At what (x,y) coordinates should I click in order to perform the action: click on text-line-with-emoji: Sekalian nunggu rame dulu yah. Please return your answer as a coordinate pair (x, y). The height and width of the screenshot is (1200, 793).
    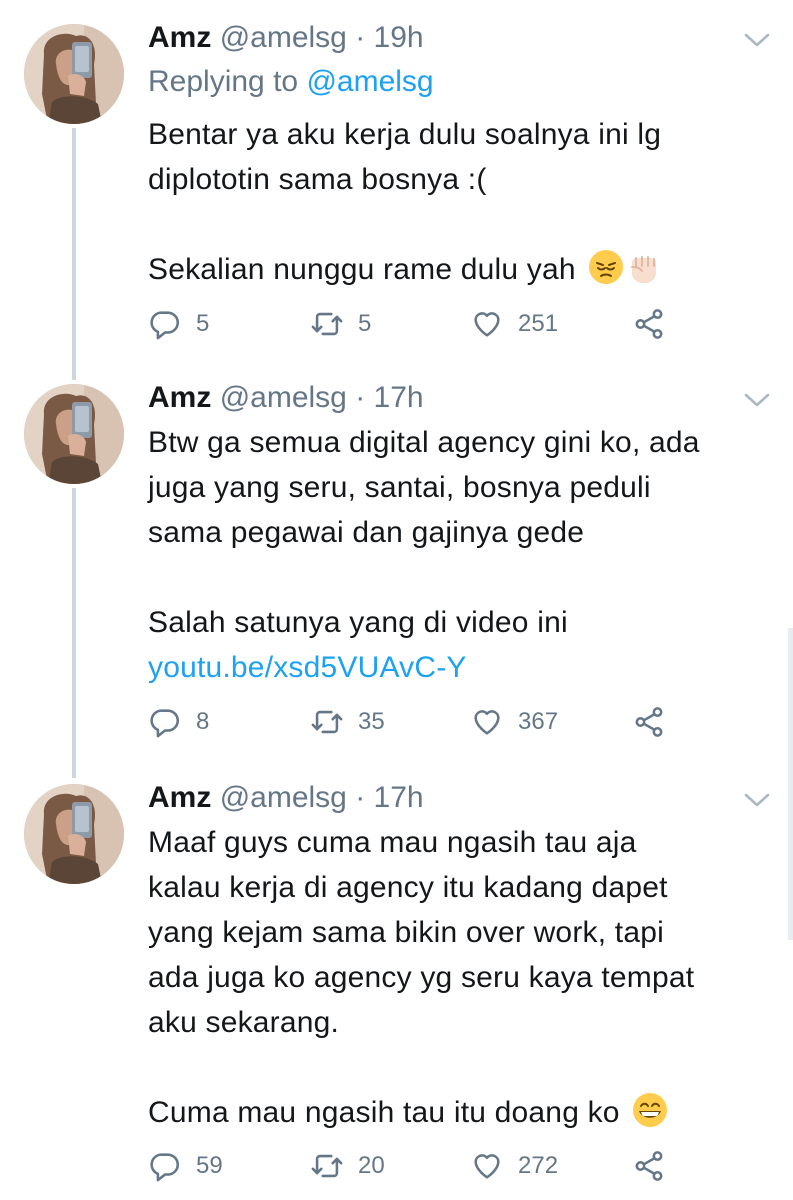
    Looking at the image, I should click on (458, 269).